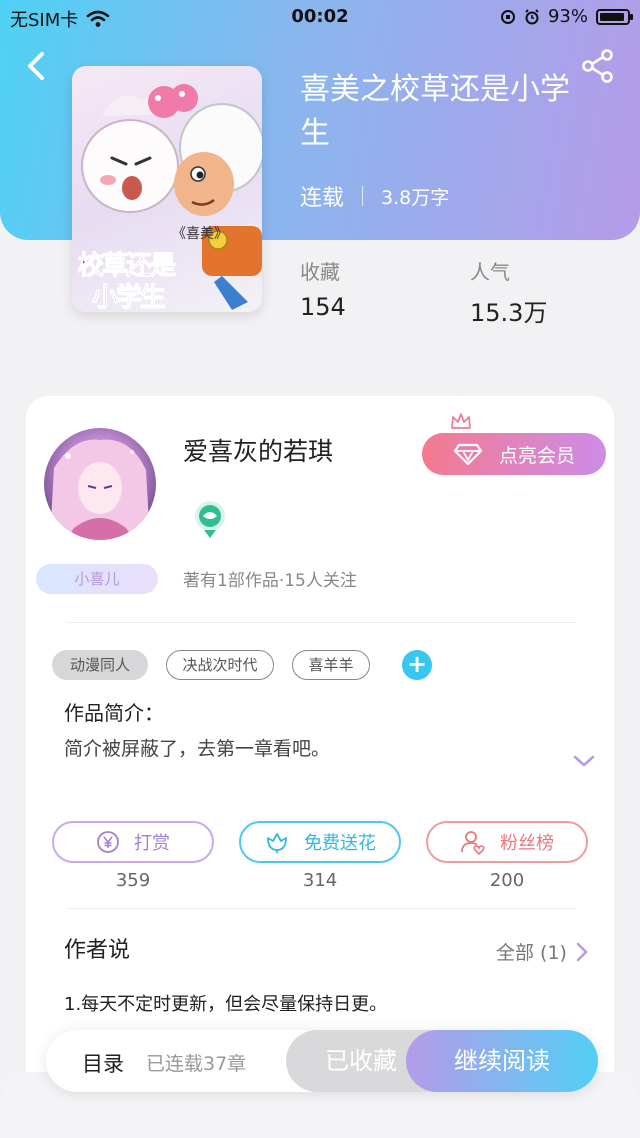  Describe the element at coordinates (200, 234) in the screenshot. I see `cover-tag: 《喜美》` at that location.